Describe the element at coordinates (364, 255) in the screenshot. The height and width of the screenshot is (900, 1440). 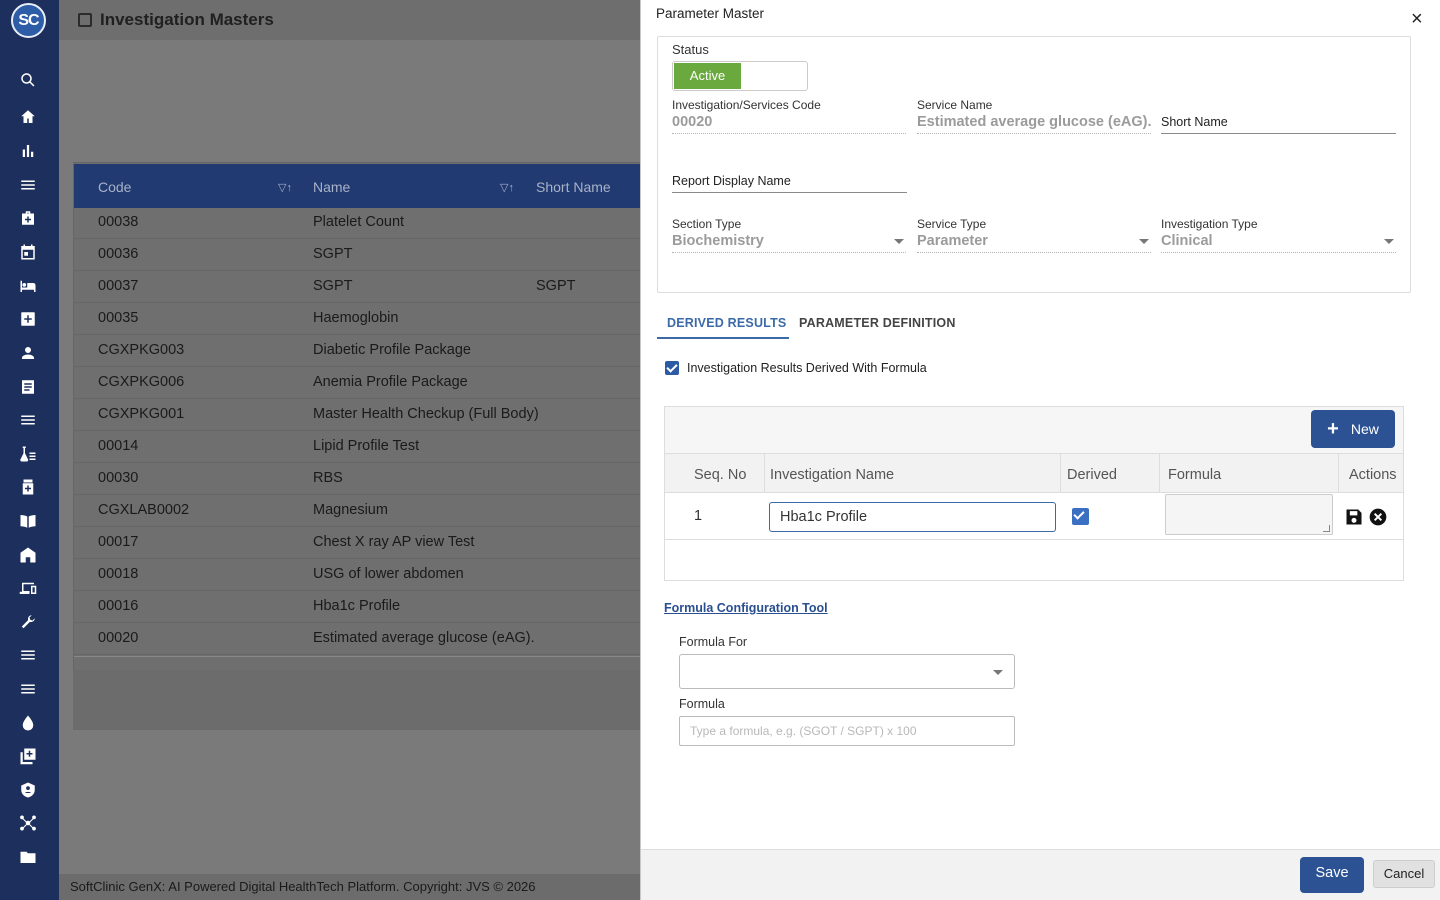
I see `table-row: 00036 SGPT` at that location.